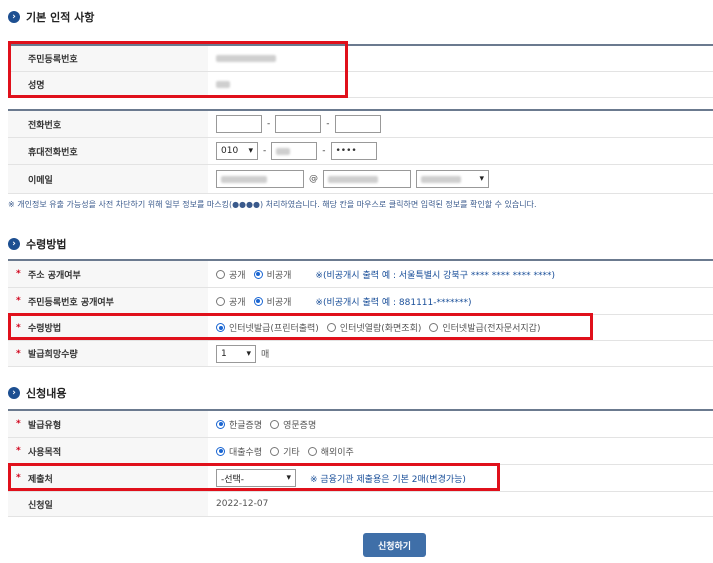  What do you see at coordinates (231, 301) in the screenshot?
I see `rrn-public-radio: 공개` at bounding box center [231, 301].